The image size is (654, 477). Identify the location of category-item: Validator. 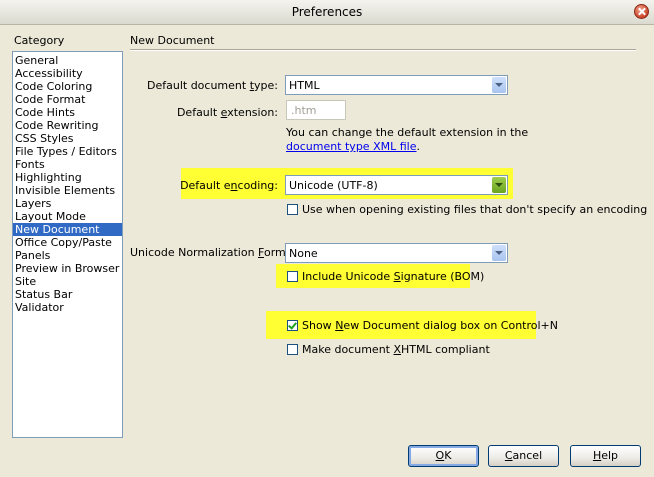
(67, 307).